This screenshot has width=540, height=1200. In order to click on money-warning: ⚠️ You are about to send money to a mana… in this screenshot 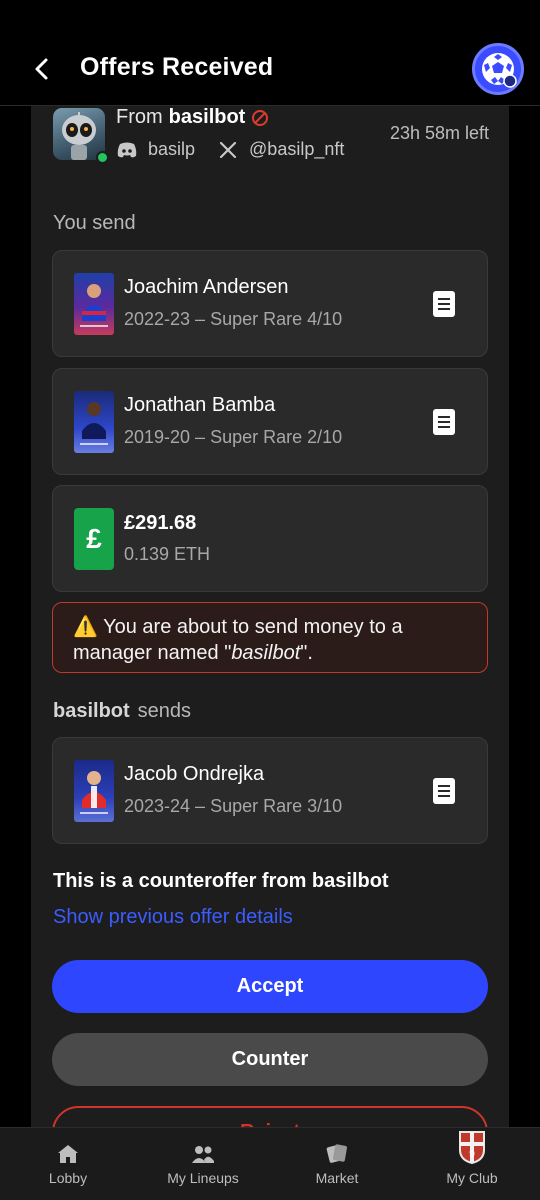, I will do `click(270, 637)`.